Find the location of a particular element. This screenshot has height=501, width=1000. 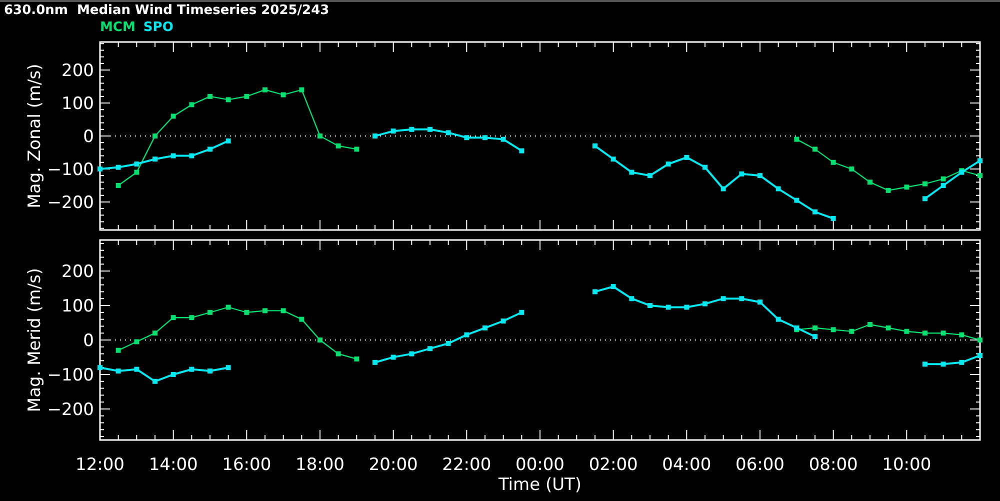

x-tick-label: 20:00 is located at coordinates (393, 465).